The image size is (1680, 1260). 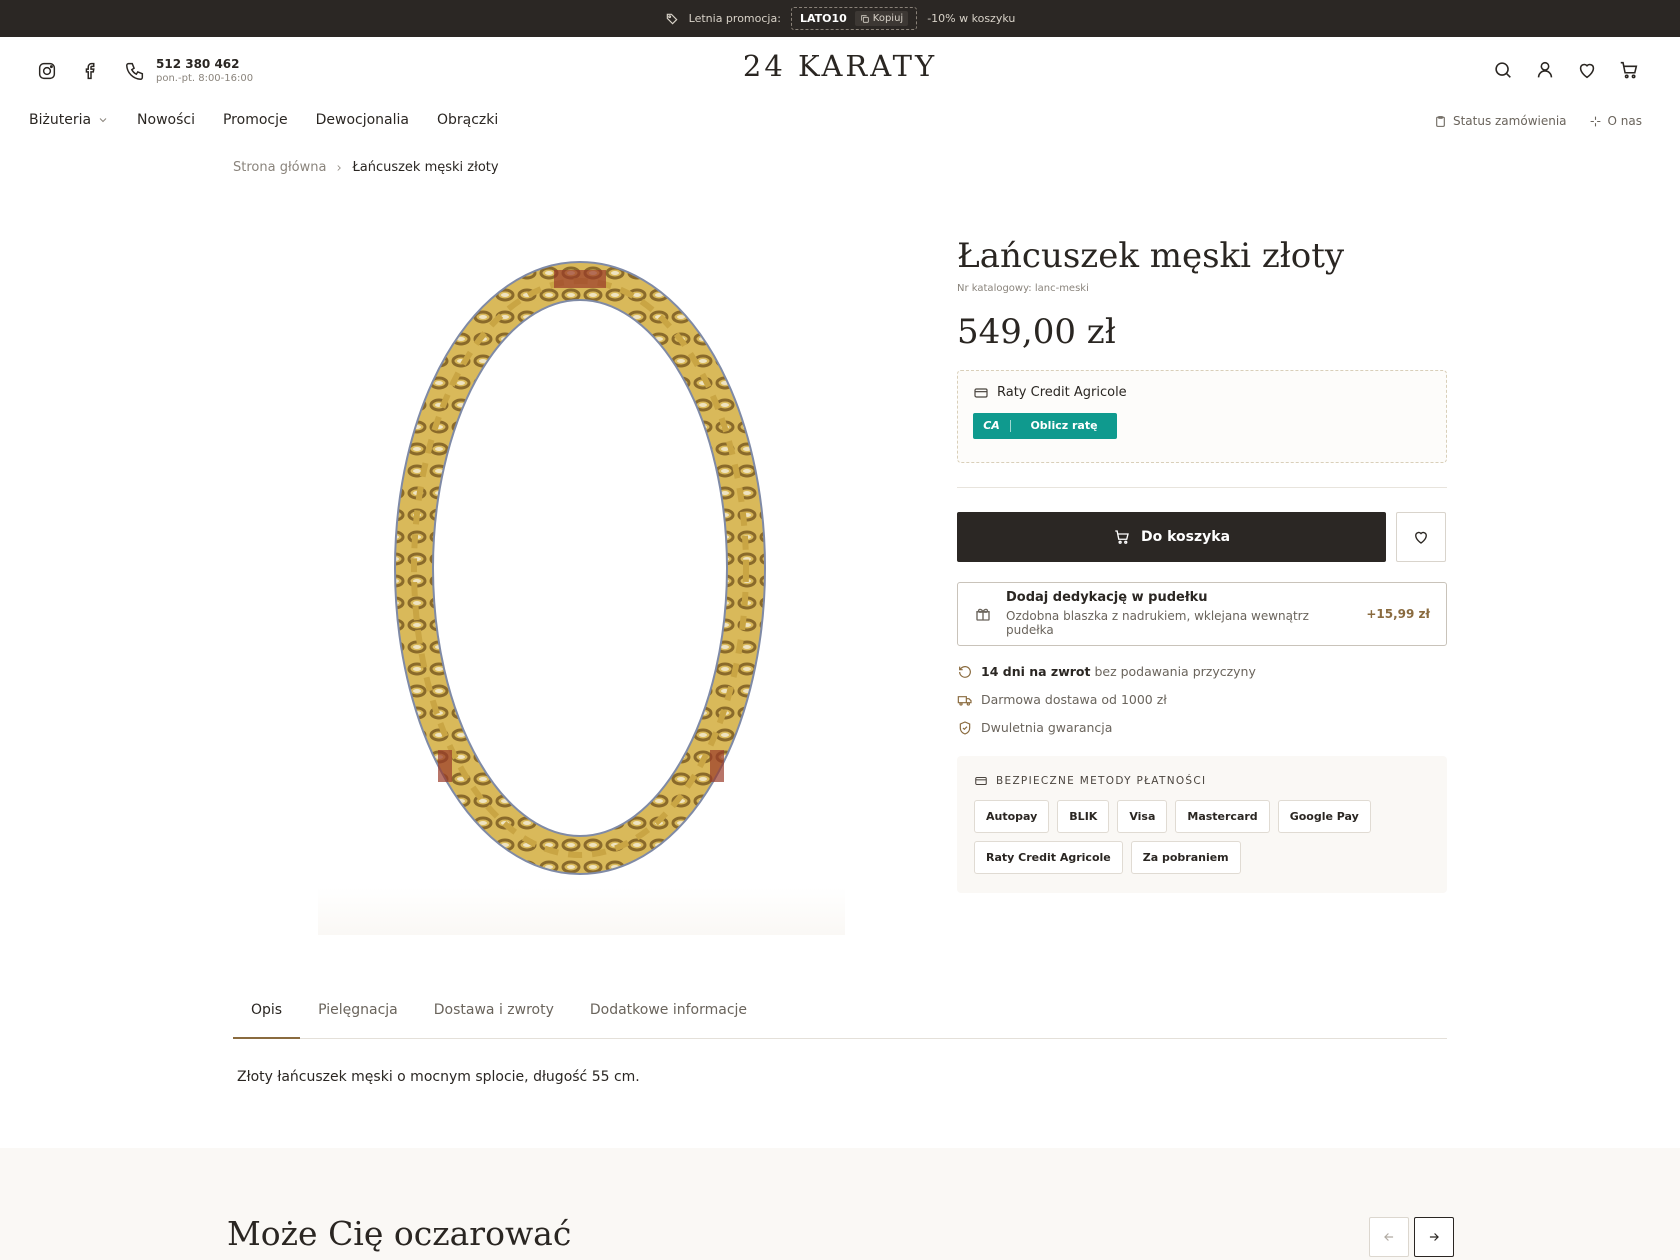 What do you see at coordinates (1107, 598) in the screenshot?
I see `dedication-title: Dodaj dedykację w pudełku` at bounding box center [1107, 598].